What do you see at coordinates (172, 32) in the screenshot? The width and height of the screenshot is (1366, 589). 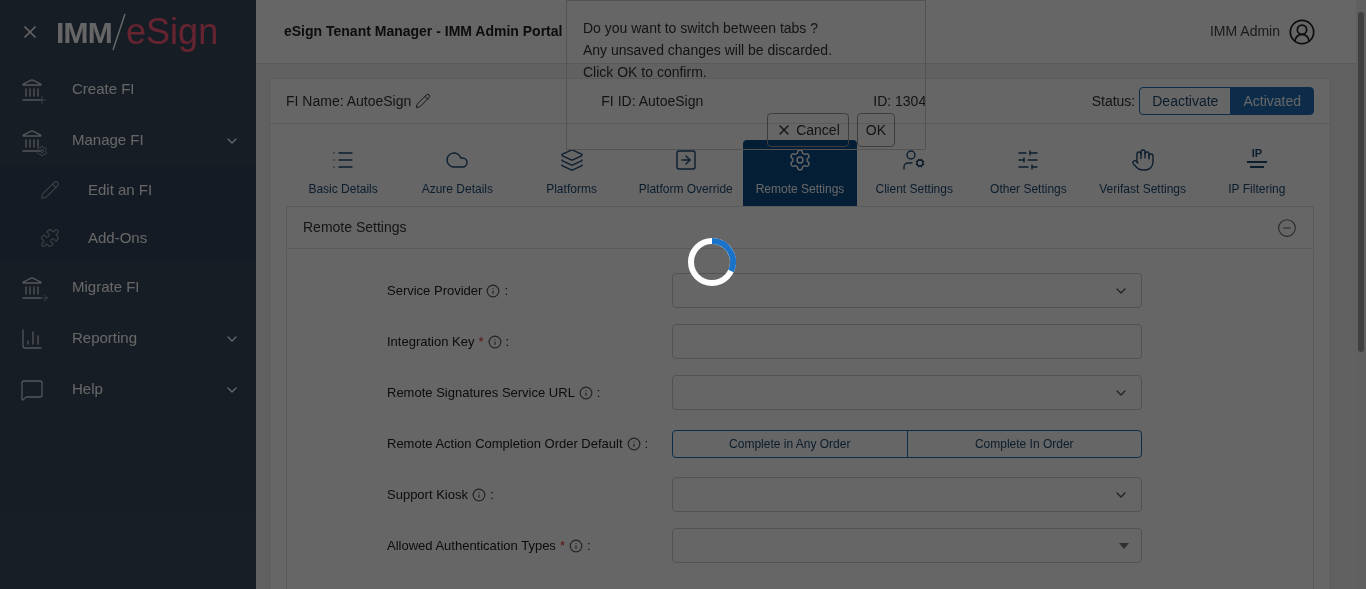 I see `logo-text: eSign` at bounding box center [172, 32].